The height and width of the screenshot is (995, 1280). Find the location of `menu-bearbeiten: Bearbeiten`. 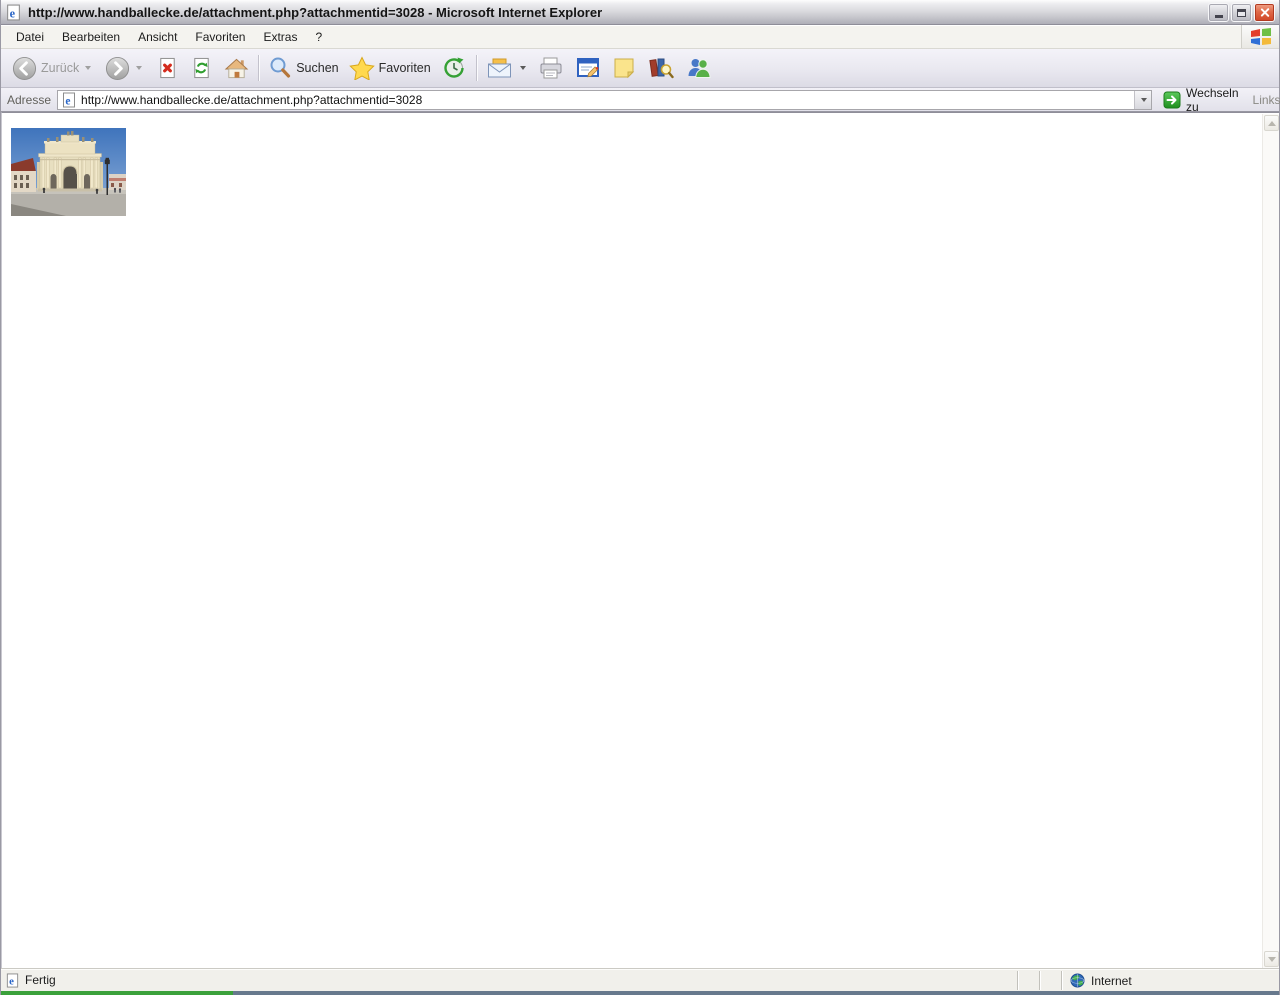

menu-bearbeiten: Bearbeiten is located at coordinates (91, 37).